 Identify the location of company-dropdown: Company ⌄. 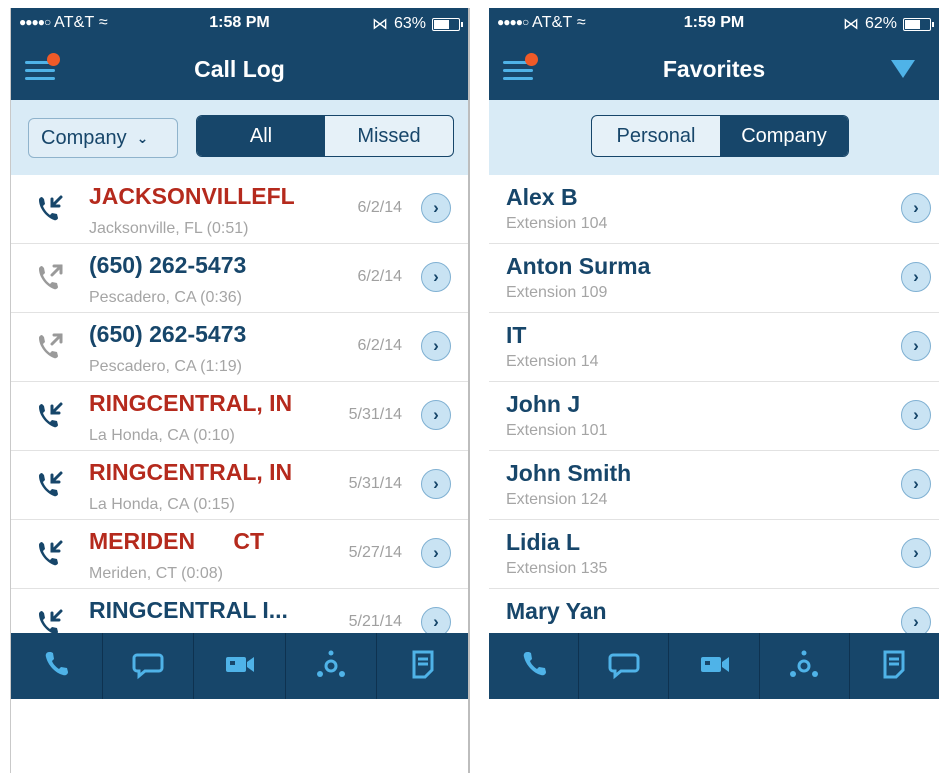
(103, 138).